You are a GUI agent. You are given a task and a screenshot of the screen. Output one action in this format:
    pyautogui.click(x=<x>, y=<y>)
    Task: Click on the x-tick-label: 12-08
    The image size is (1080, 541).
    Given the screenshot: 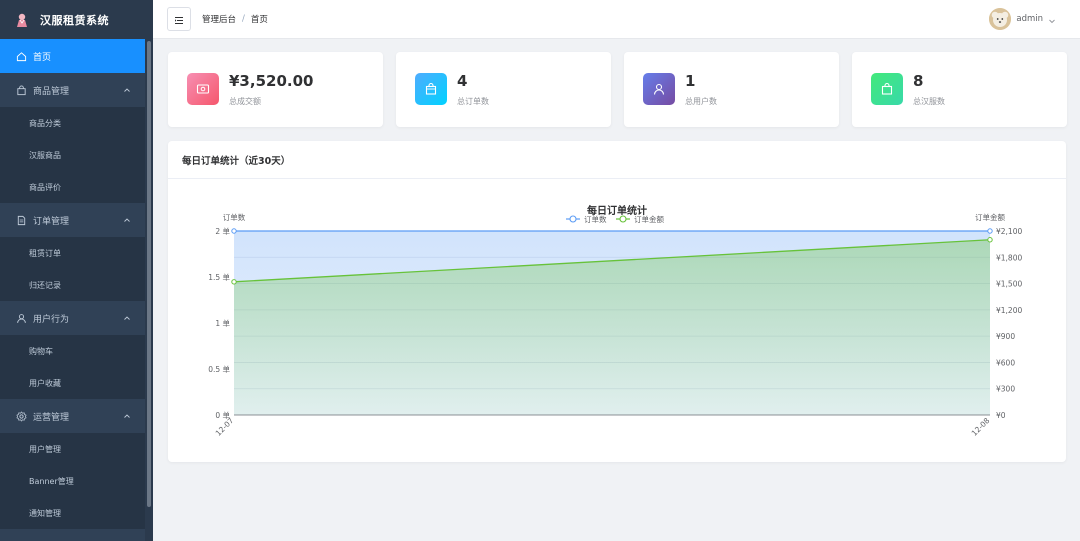 What is the action you would take?
    pyautogui.click(x=981, y=427)
    